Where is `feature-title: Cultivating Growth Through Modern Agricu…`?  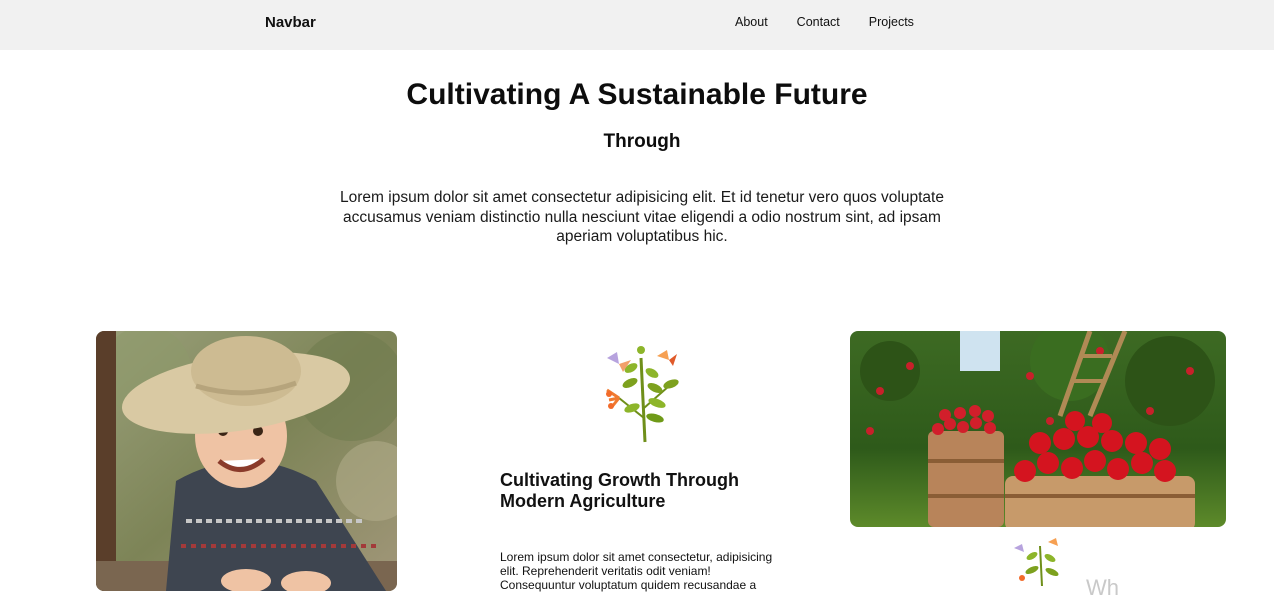
feature-title: Cultivating Growth Through Modern Agricu… is located at coordinates (619, 490).